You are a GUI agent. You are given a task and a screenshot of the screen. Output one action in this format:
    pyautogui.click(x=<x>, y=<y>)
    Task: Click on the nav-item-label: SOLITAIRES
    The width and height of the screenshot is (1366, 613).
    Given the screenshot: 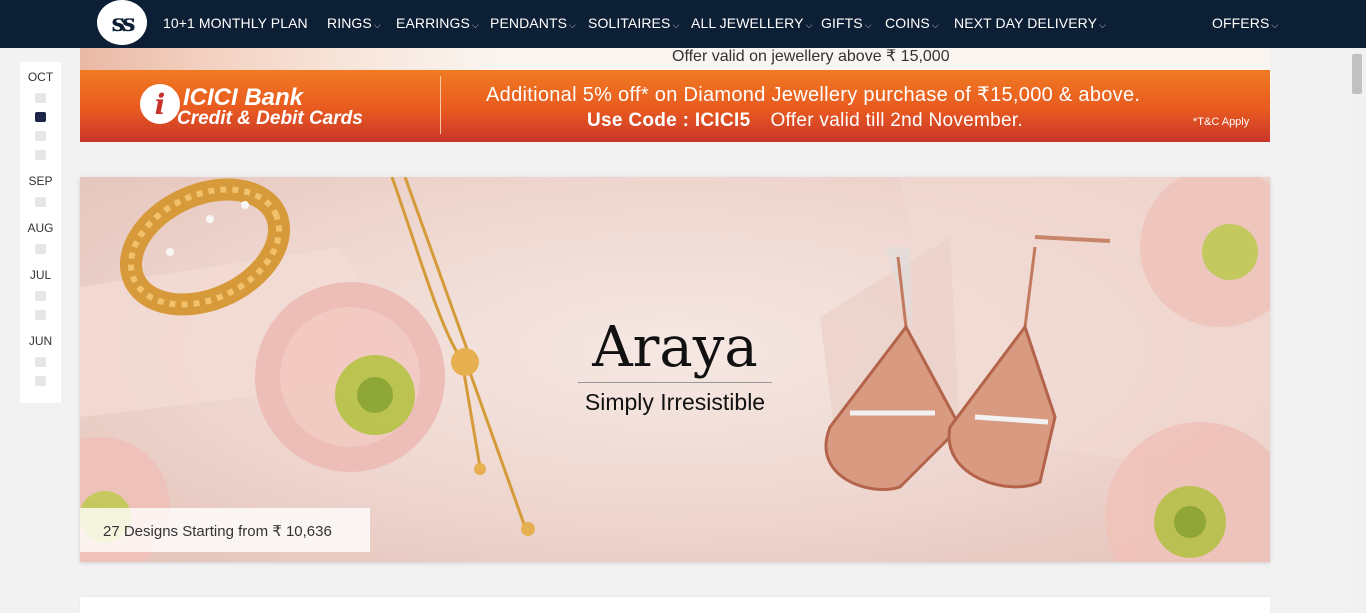 What is the action you would take?
    pyautogui.click(x=629, y=23)
    